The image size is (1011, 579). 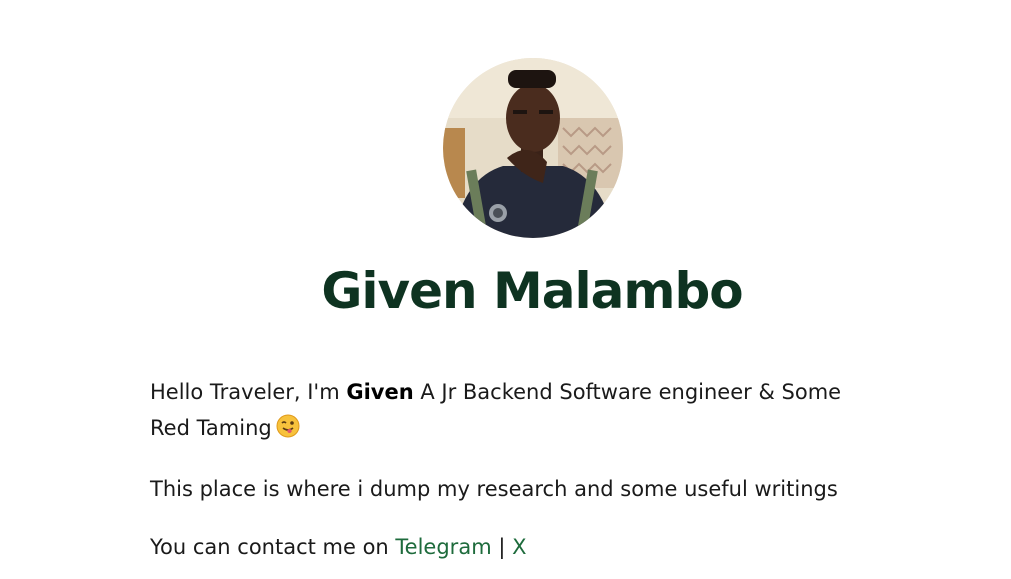 I want to click on intro-name: Given, so click(x=380, y=392).